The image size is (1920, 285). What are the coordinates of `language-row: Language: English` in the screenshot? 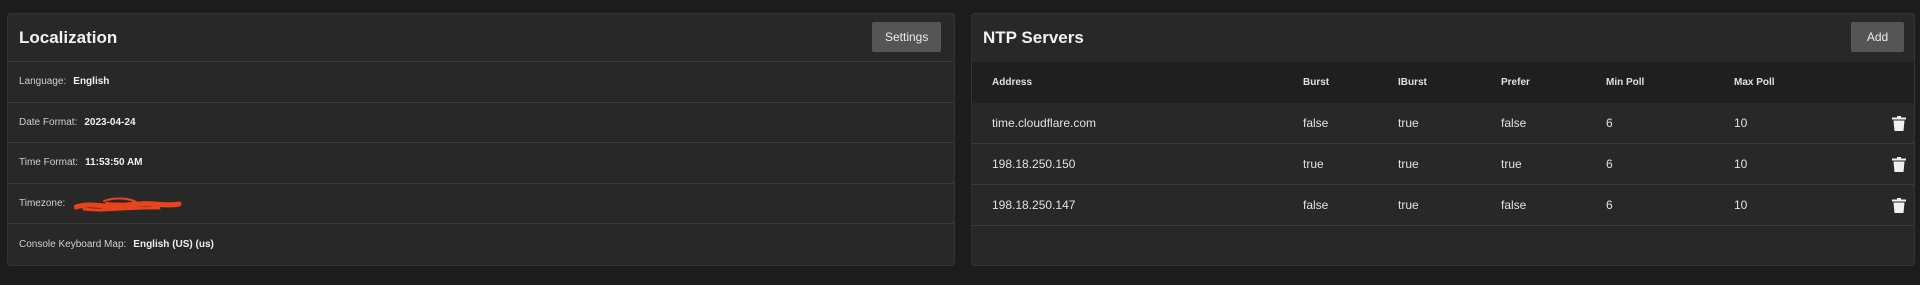 It's located at (481, 82).